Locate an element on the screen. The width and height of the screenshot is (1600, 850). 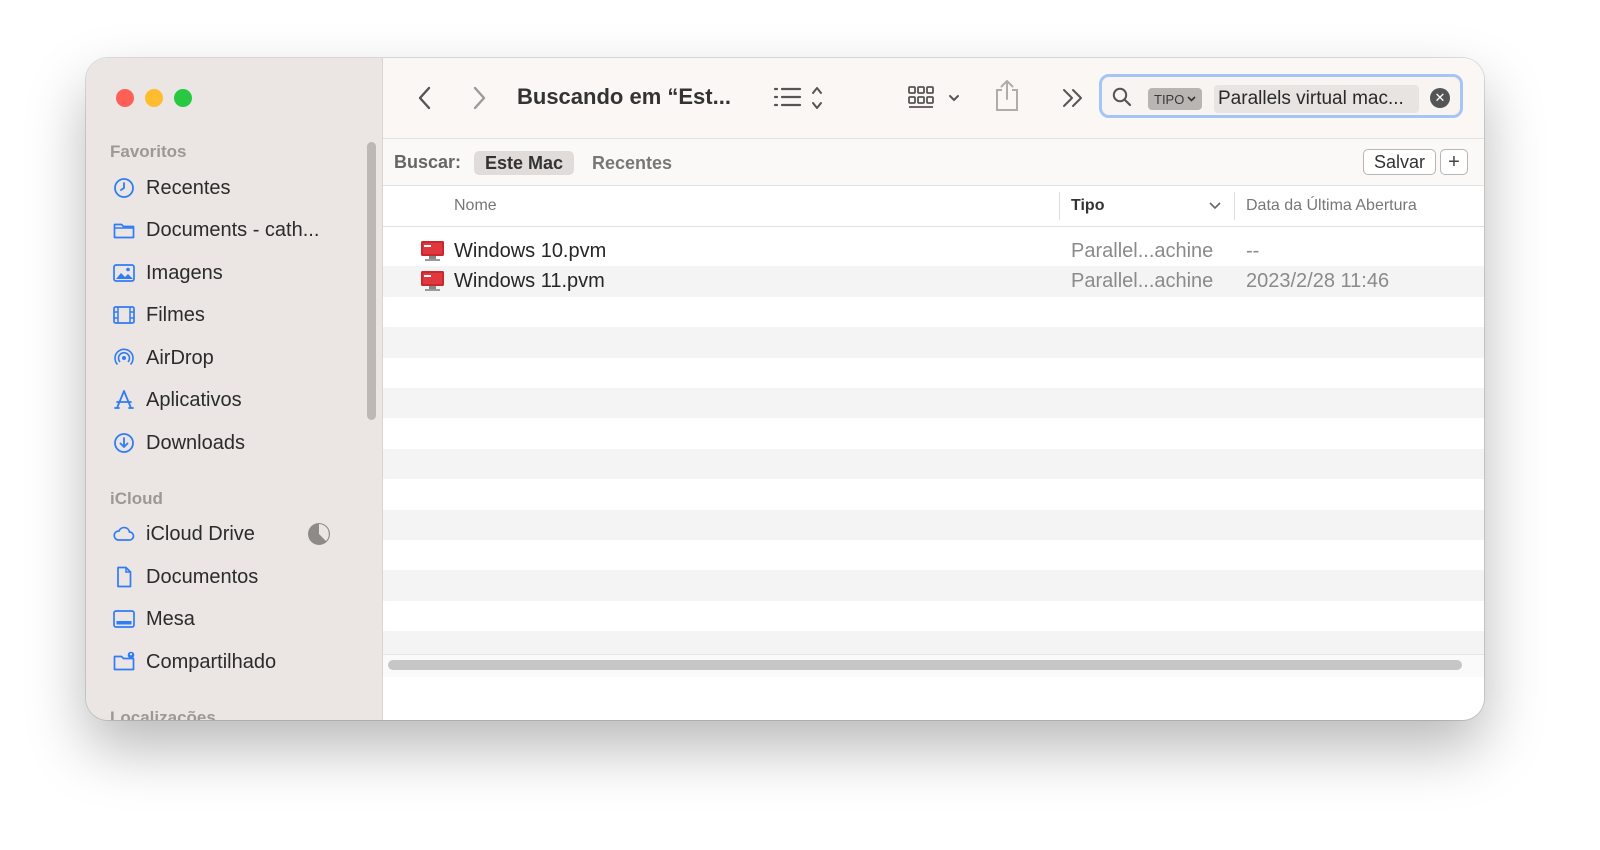
column-header-data: Data da Última Abertura is located at coordinates (1331, 206).